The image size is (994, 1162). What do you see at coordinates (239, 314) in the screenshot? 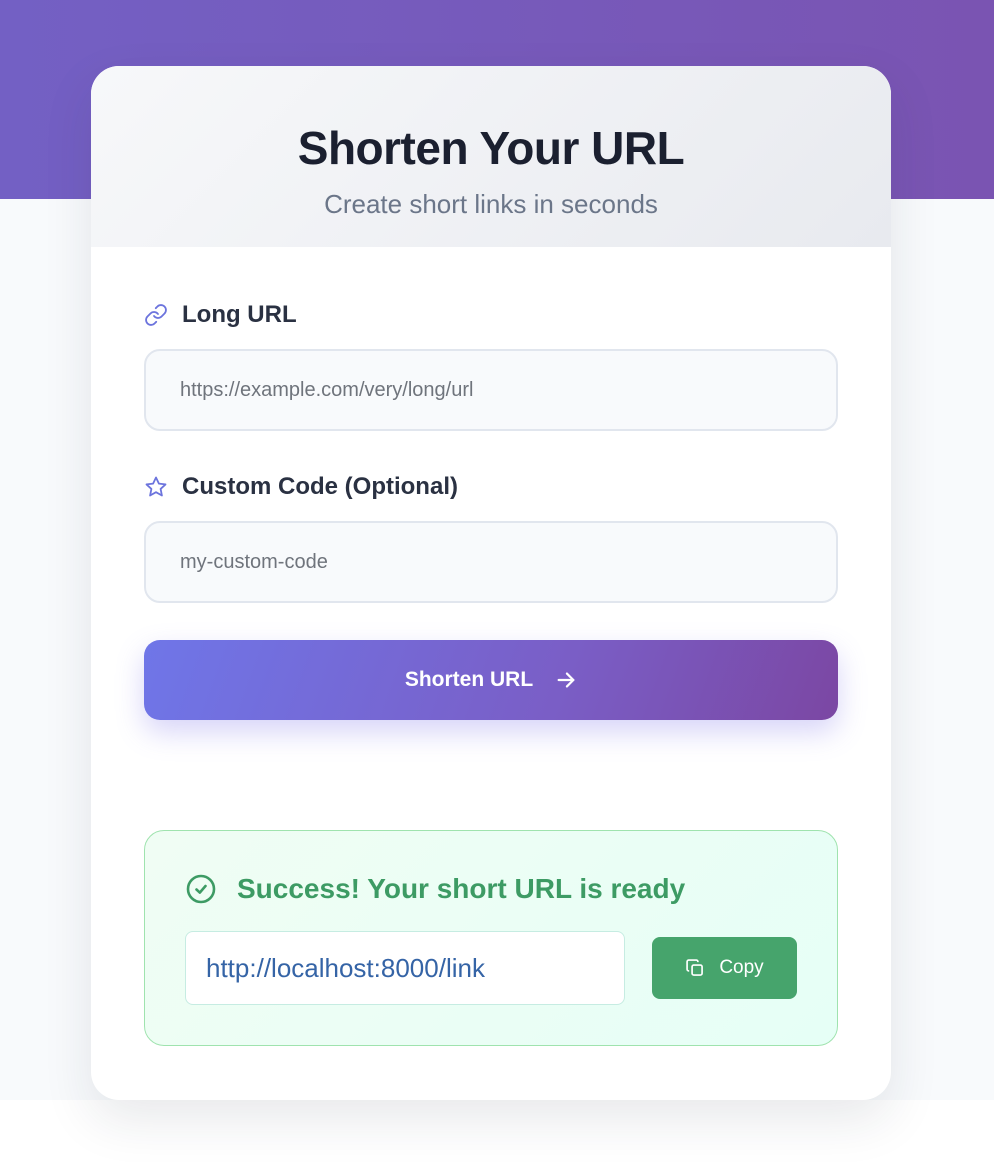
I see `long-url-label-text: Long URL` at bounding box center [239, 314].